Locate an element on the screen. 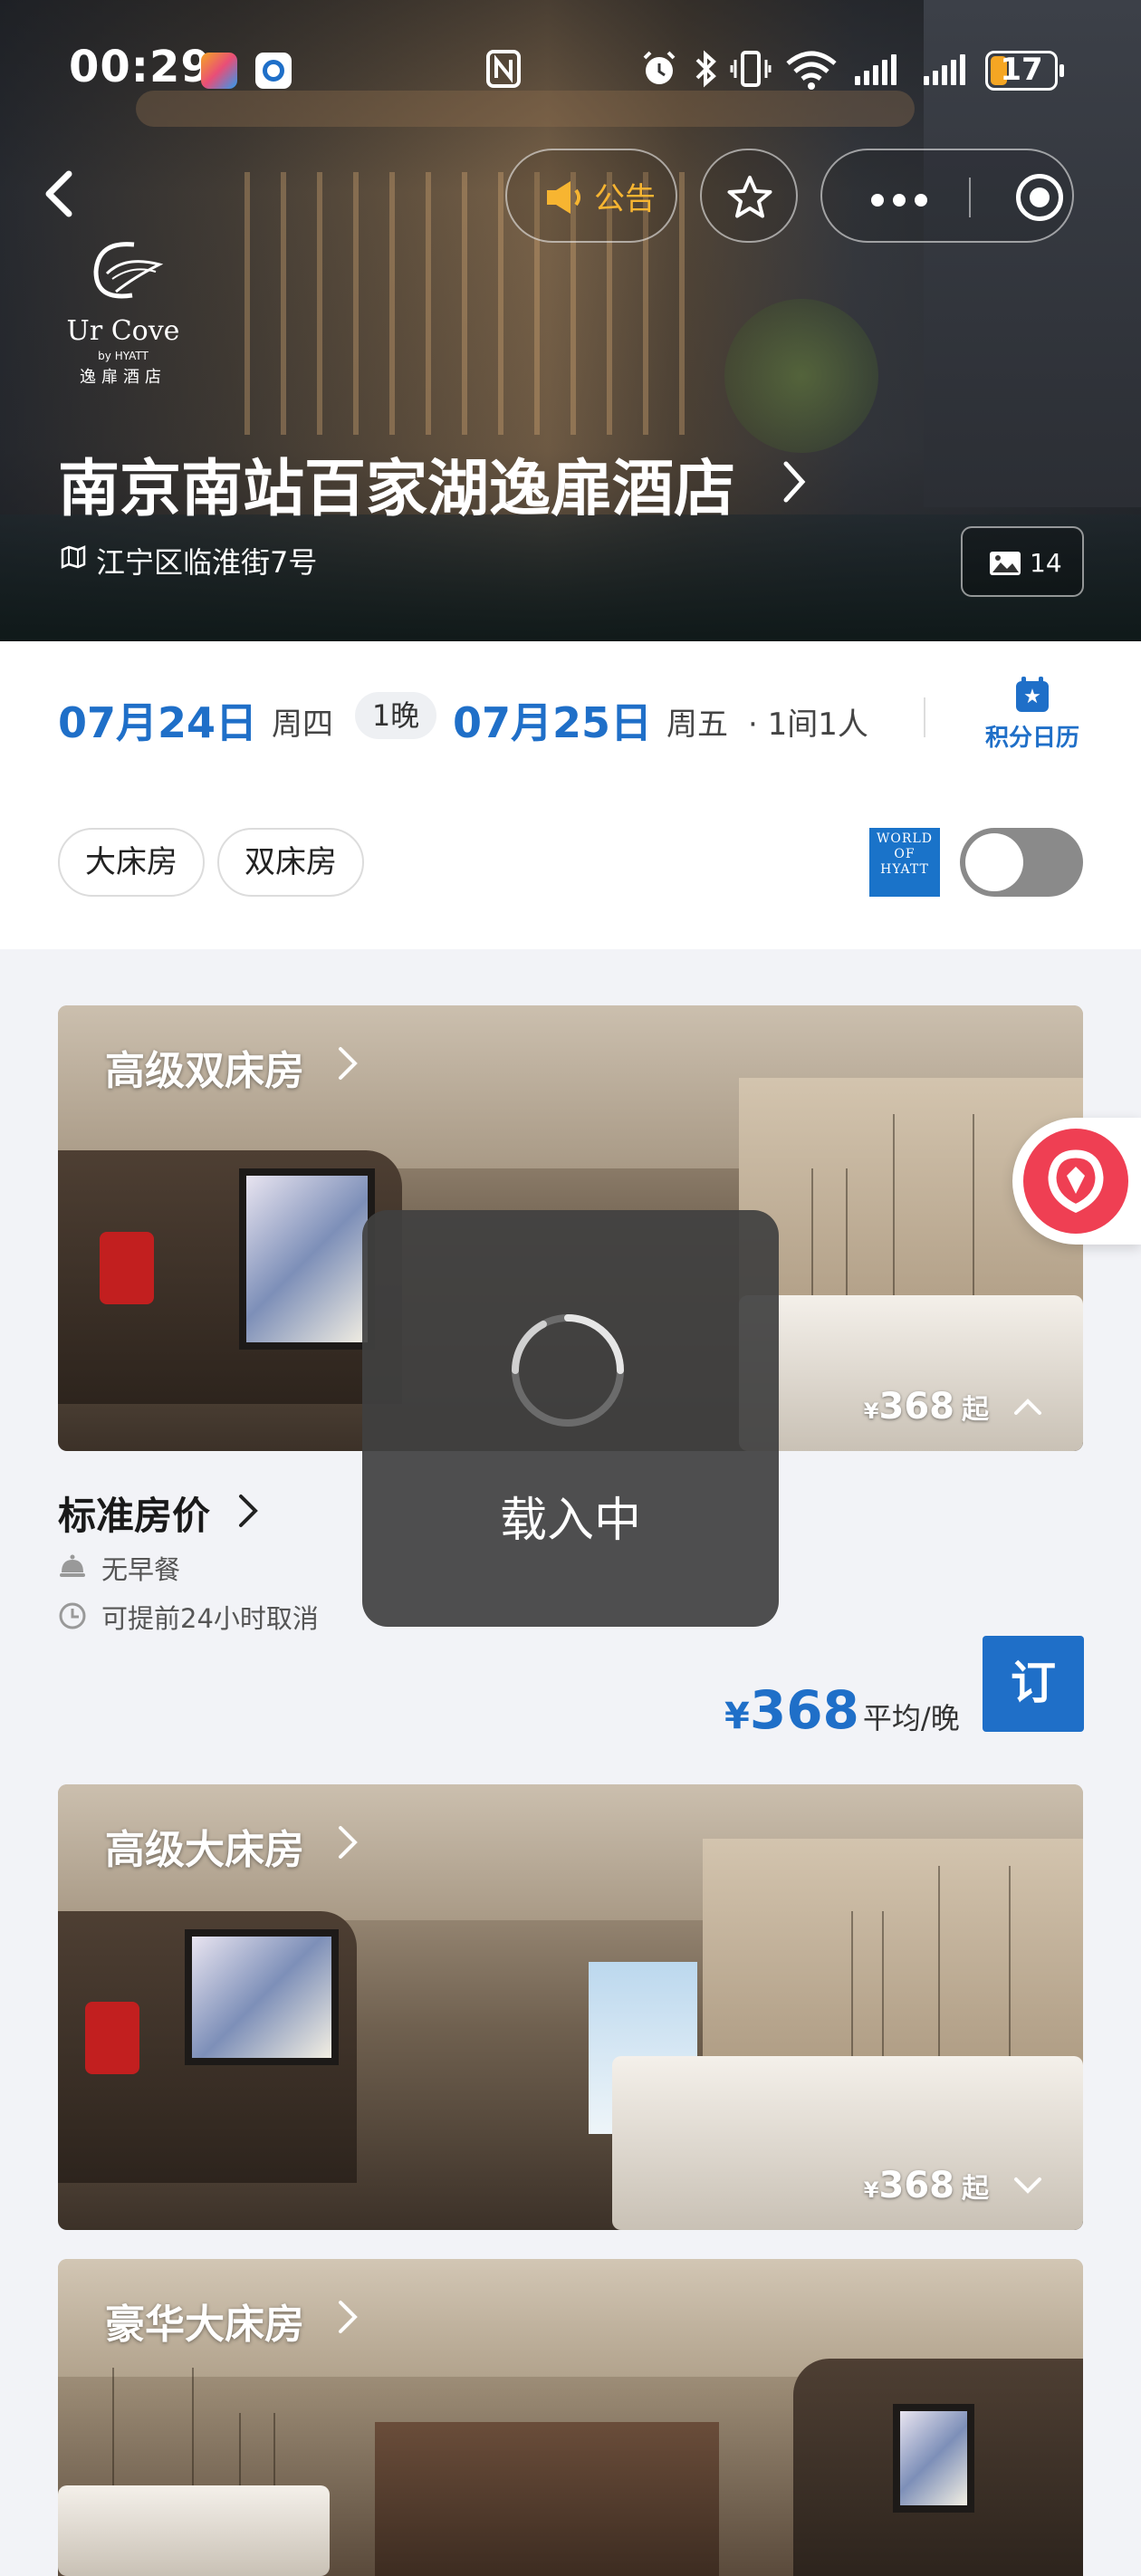 This screenshot has height=2576, width=1141. hotel-brand-logo: Ur Cove by HYATT 逸扉酒店 is located at coordinates (124, 314).